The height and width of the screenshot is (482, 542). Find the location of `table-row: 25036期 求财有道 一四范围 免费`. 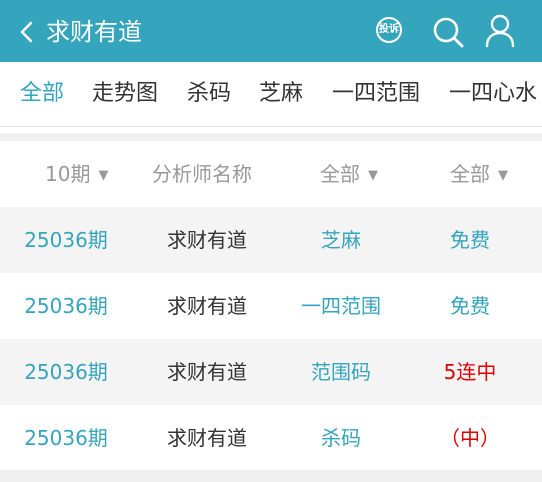

table-row: 25036期 求财有道 一四范围 免费 is located at coordinates (271, 306).